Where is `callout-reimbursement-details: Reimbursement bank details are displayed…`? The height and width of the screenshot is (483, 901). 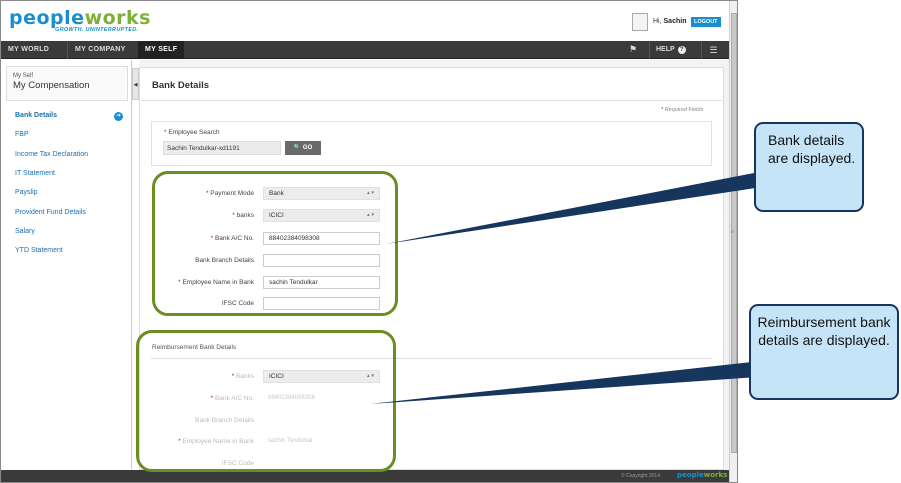 callout-reimbursement-details: Reimbursement bank details are displayed… is located at coordinates (824, 352).